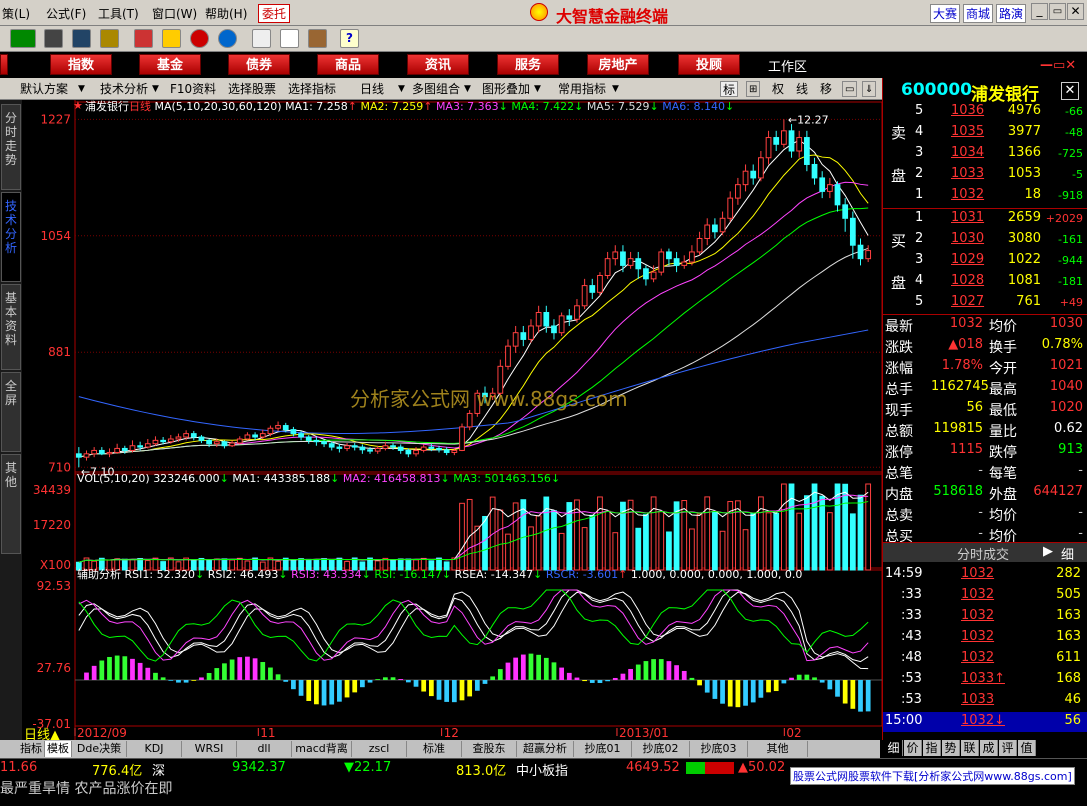 The image size is (1087, 806). What do you see at coordinates (932, 748) in the screenshot?
I see `panel-tab: 指` at bounding box center [932, 748].